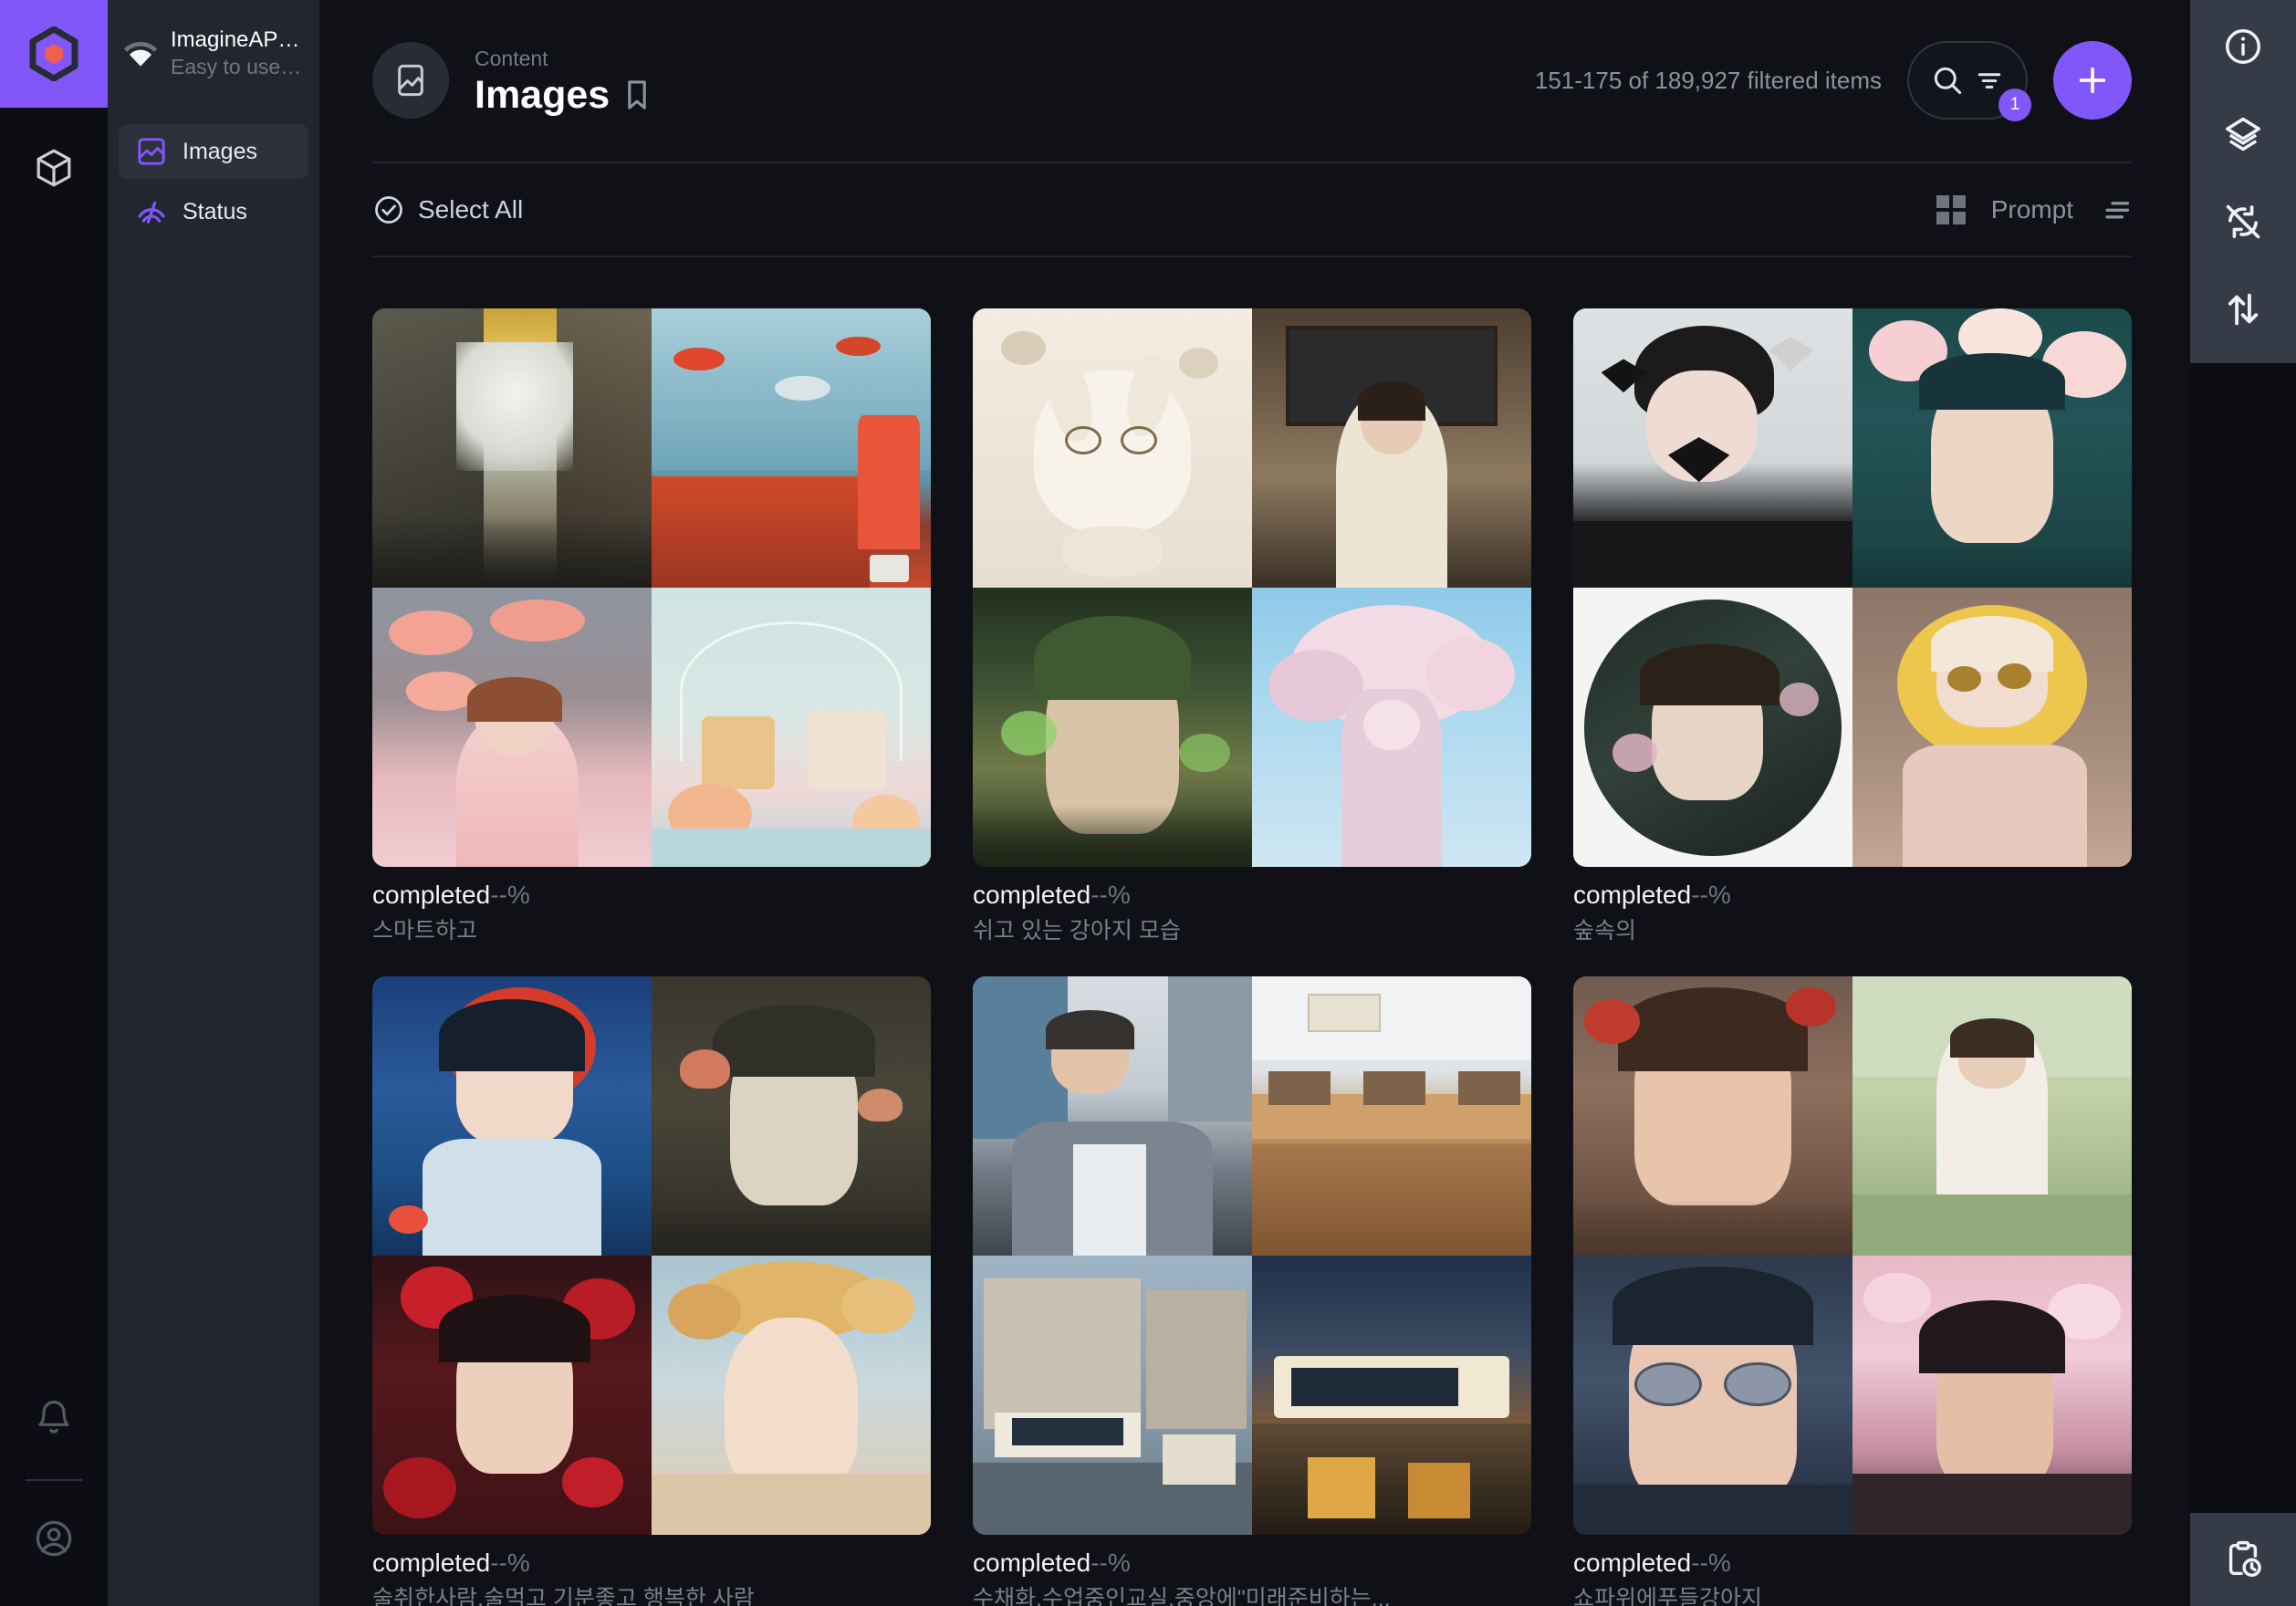 The height and width of the screenshot is (1606, 2296). I want to click on image-card: completed--% 스마트하고, so click(652, 626).